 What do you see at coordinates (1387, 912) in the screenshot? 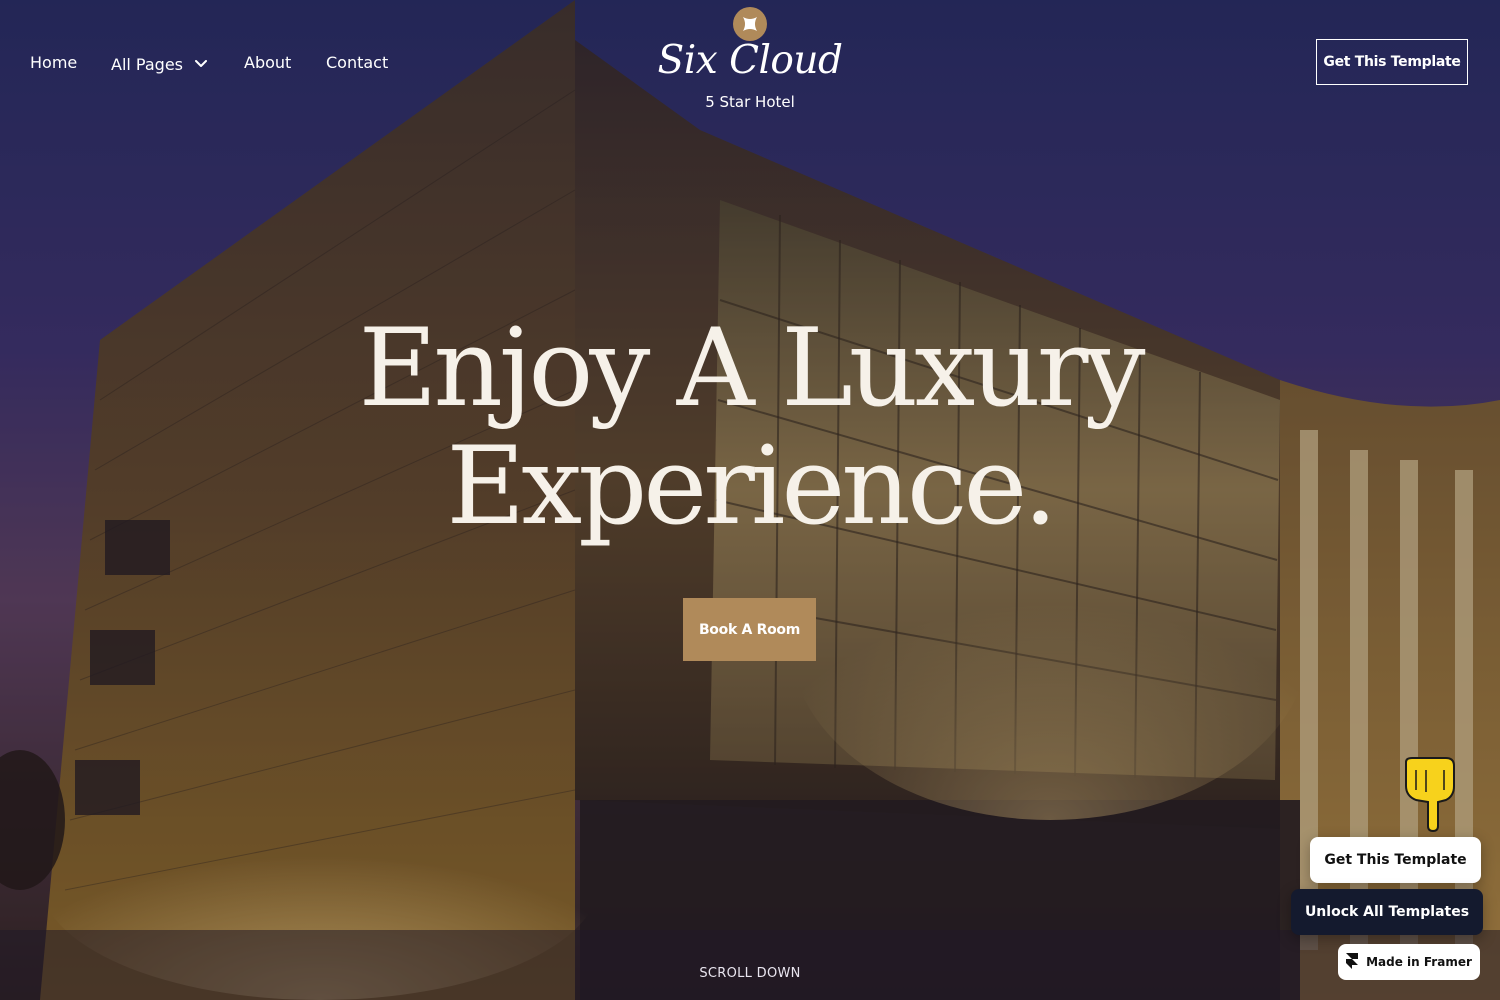
I see `unlock-all-templates-button: Unlock All Templates` at bounding box center [1387, 912].